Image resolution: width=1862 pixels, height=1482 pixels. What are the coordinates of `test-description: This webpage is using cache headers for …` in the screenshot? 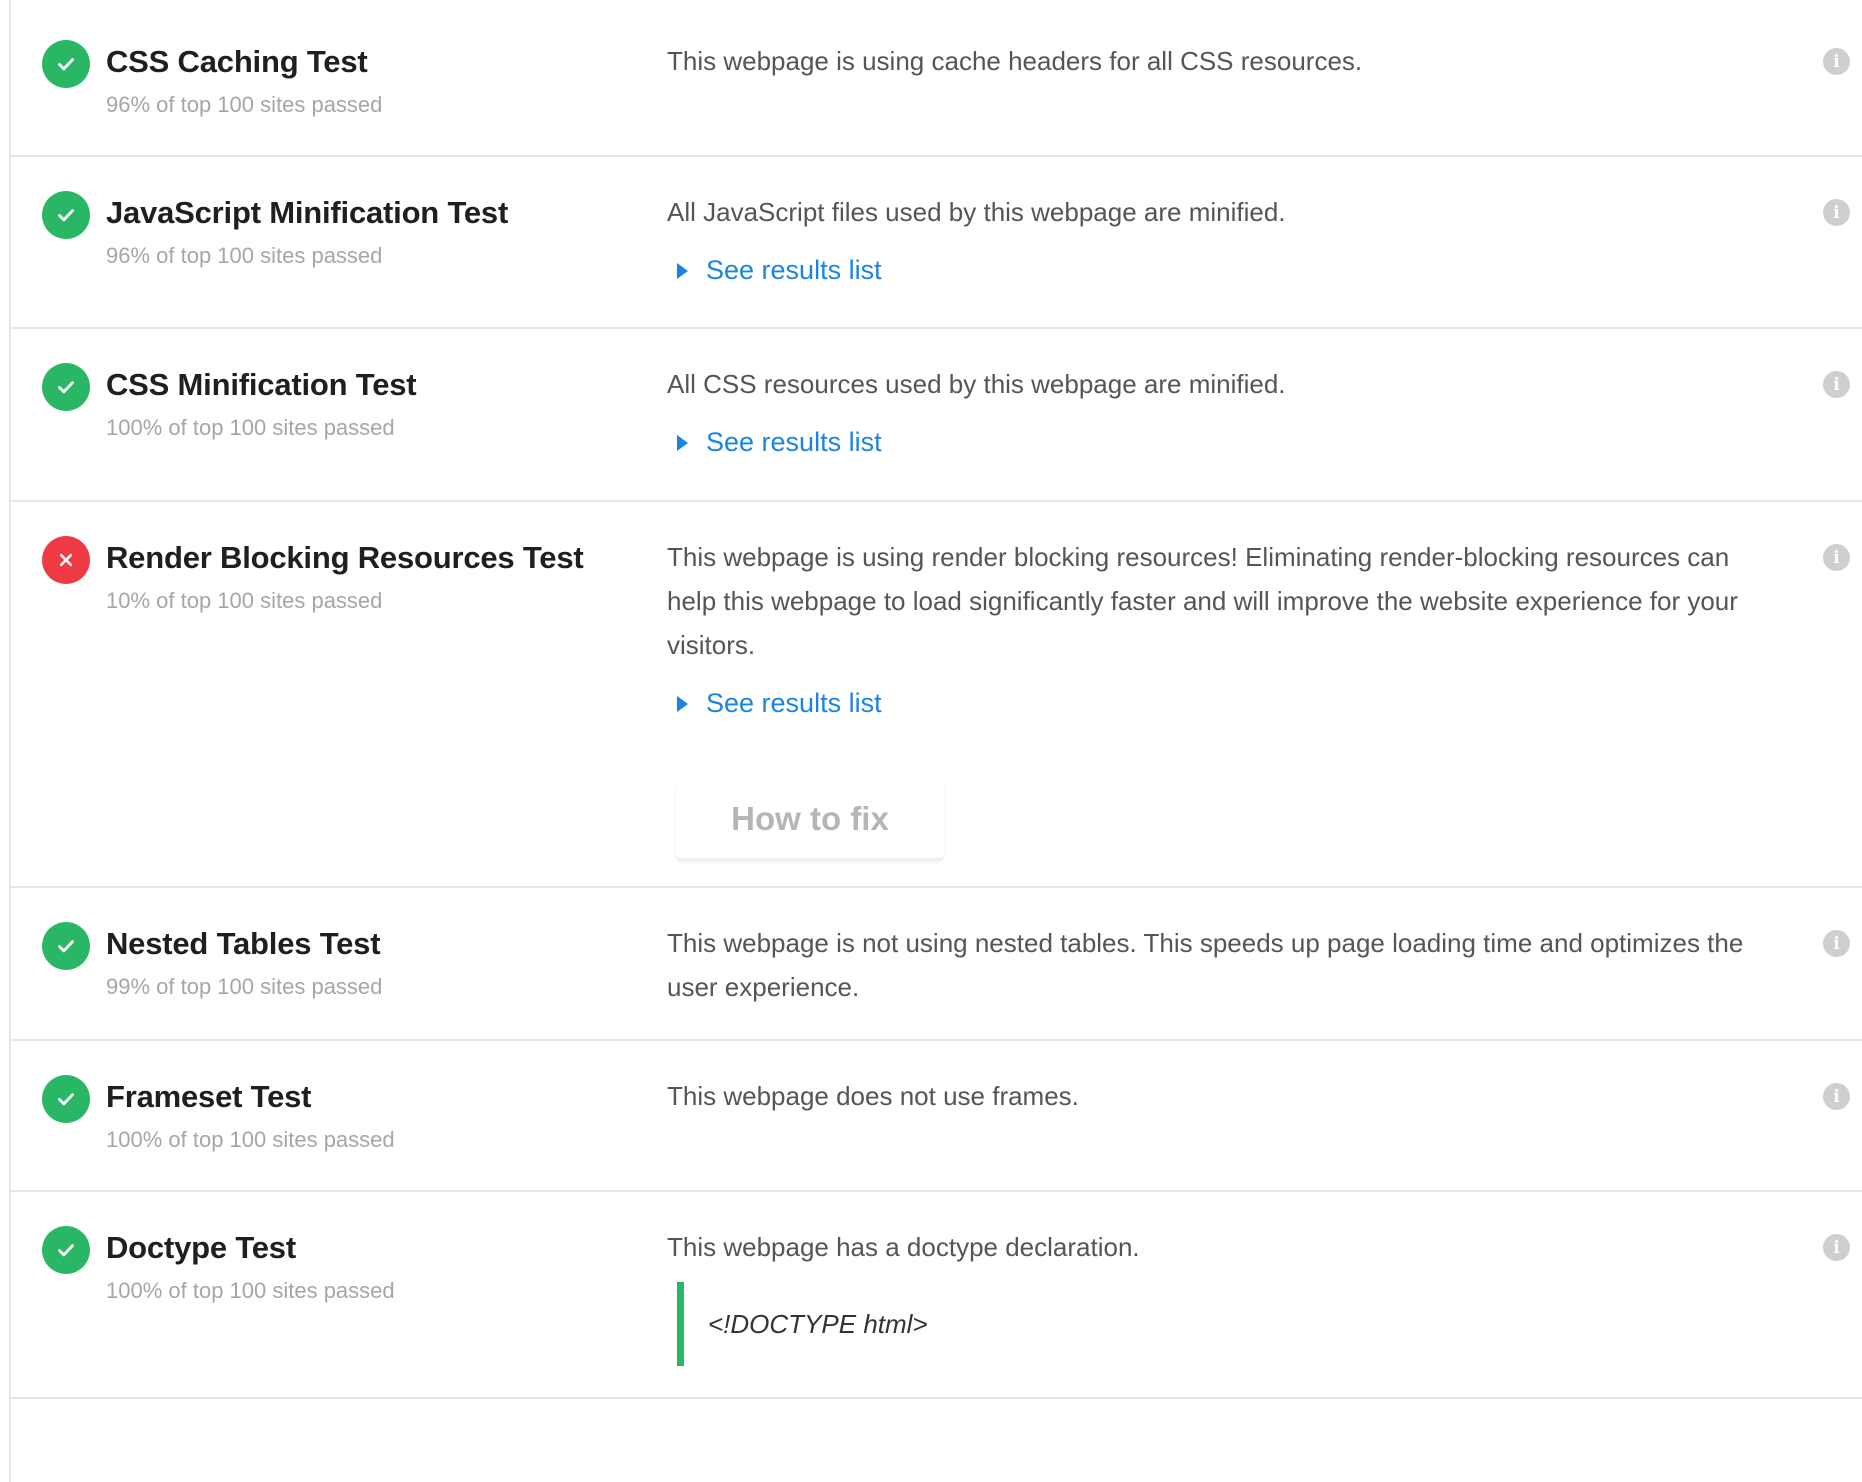 It's located at (1015, 61).